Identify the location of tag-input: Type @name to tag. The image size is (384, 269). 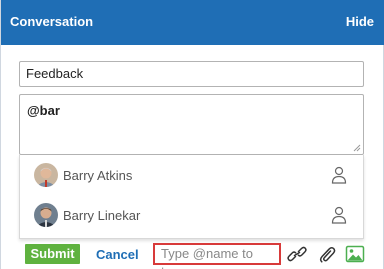
(217, 256).